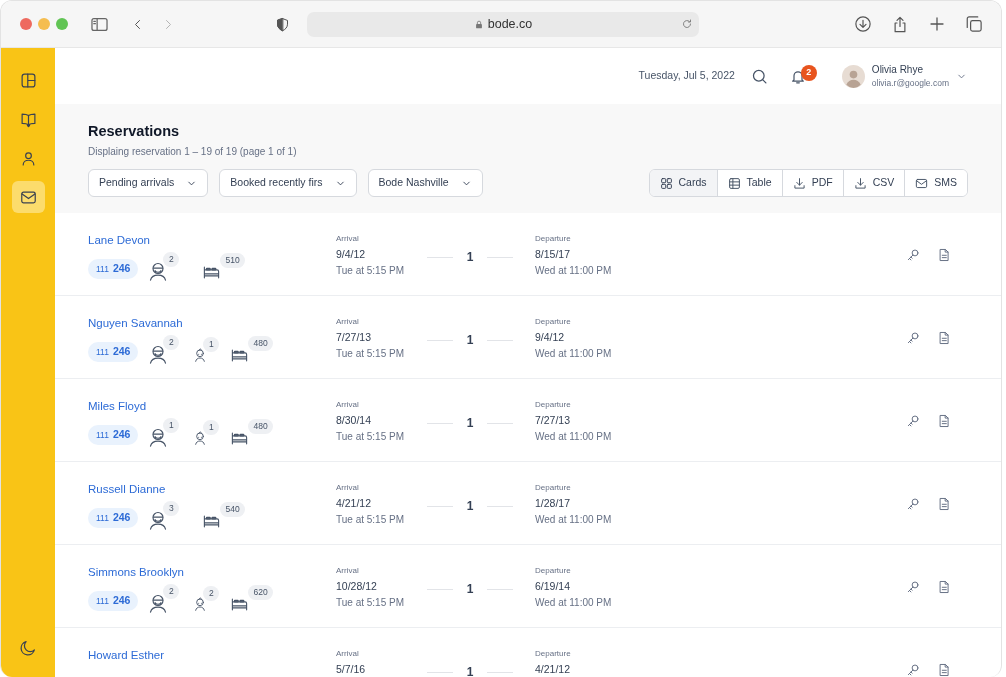 This screenshot has height=677, width=1006. Describe the element at coordinates (759, 76) in the screenshot. I see `search-icon` at that location.